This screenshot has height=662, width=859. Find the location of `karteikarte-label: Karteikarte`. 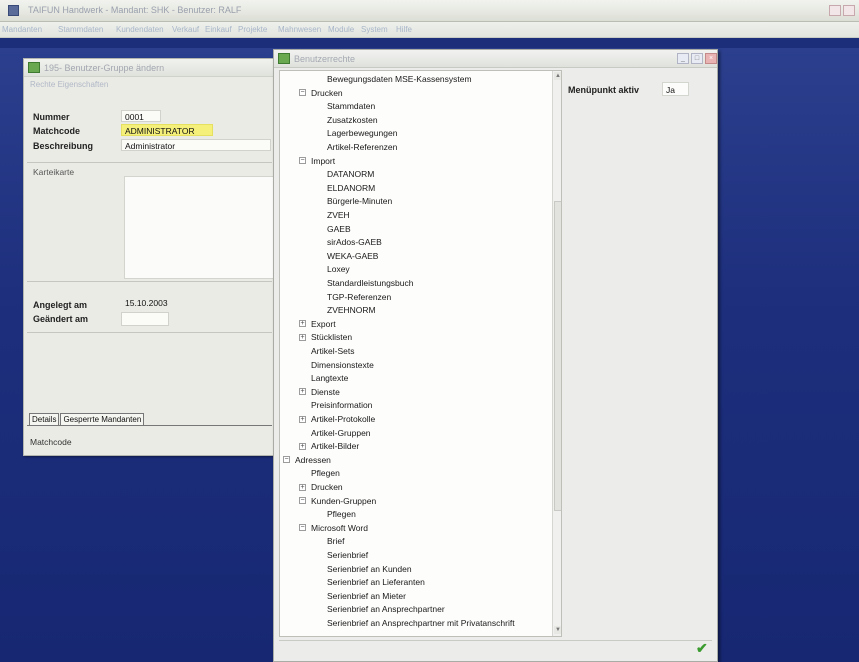

karteikarte-label: Karteikarte is located at coordinates (54, 172).